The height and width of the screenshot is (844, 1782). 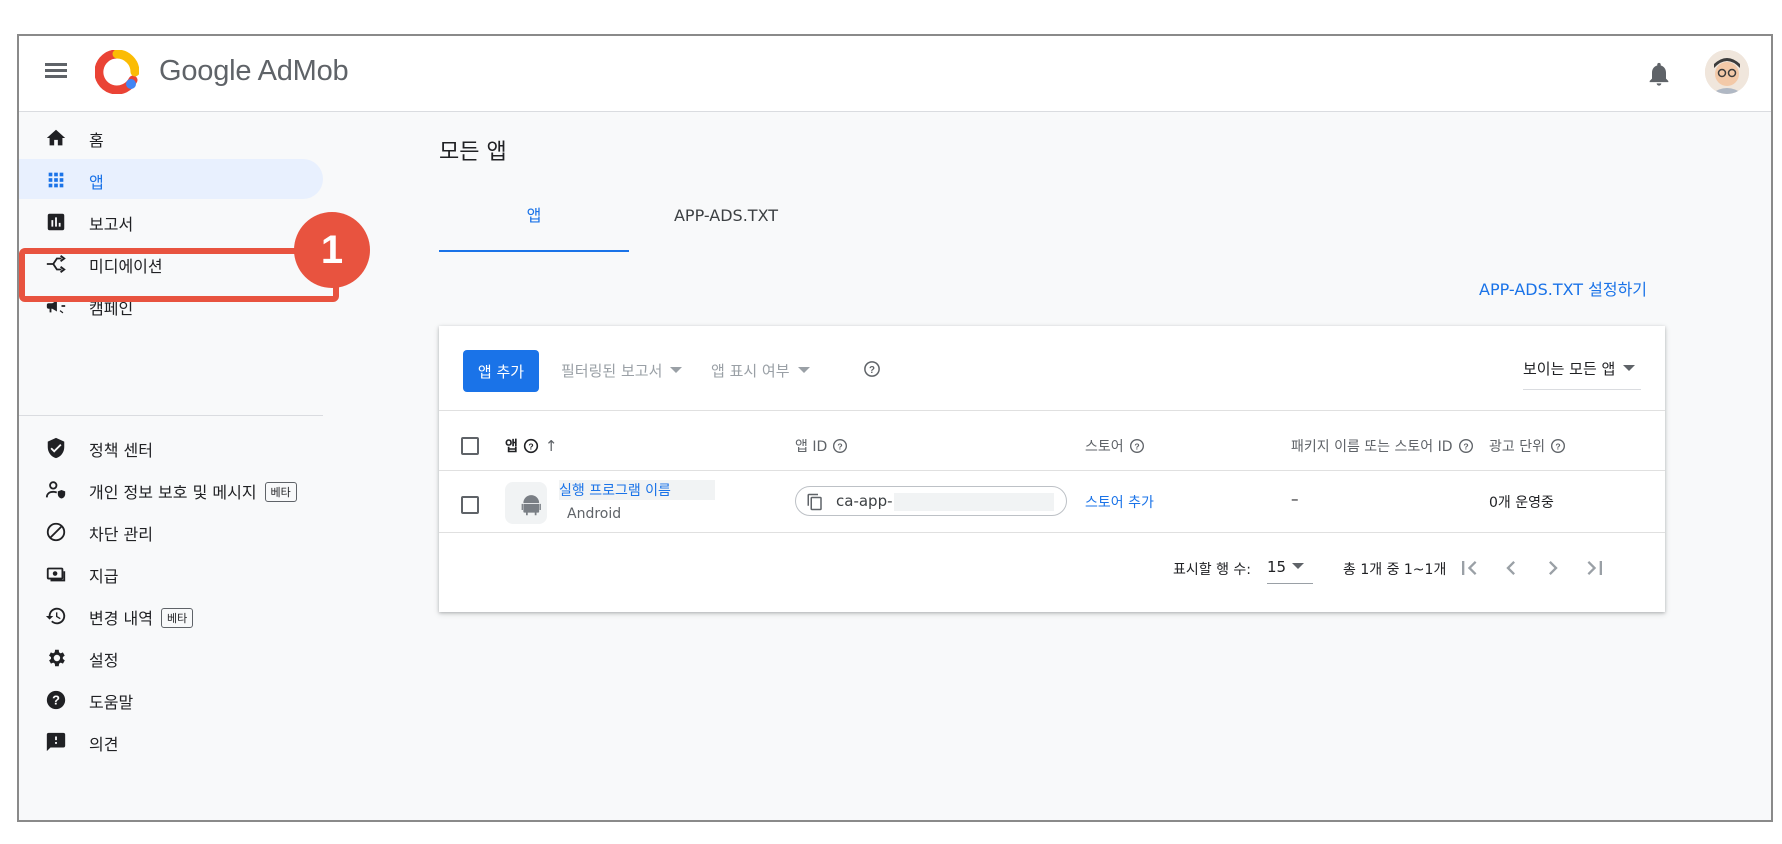 I want to click on column-header-package: 패키지 이름 또는 스토어 ID ?, so click(x=1382, y=446).